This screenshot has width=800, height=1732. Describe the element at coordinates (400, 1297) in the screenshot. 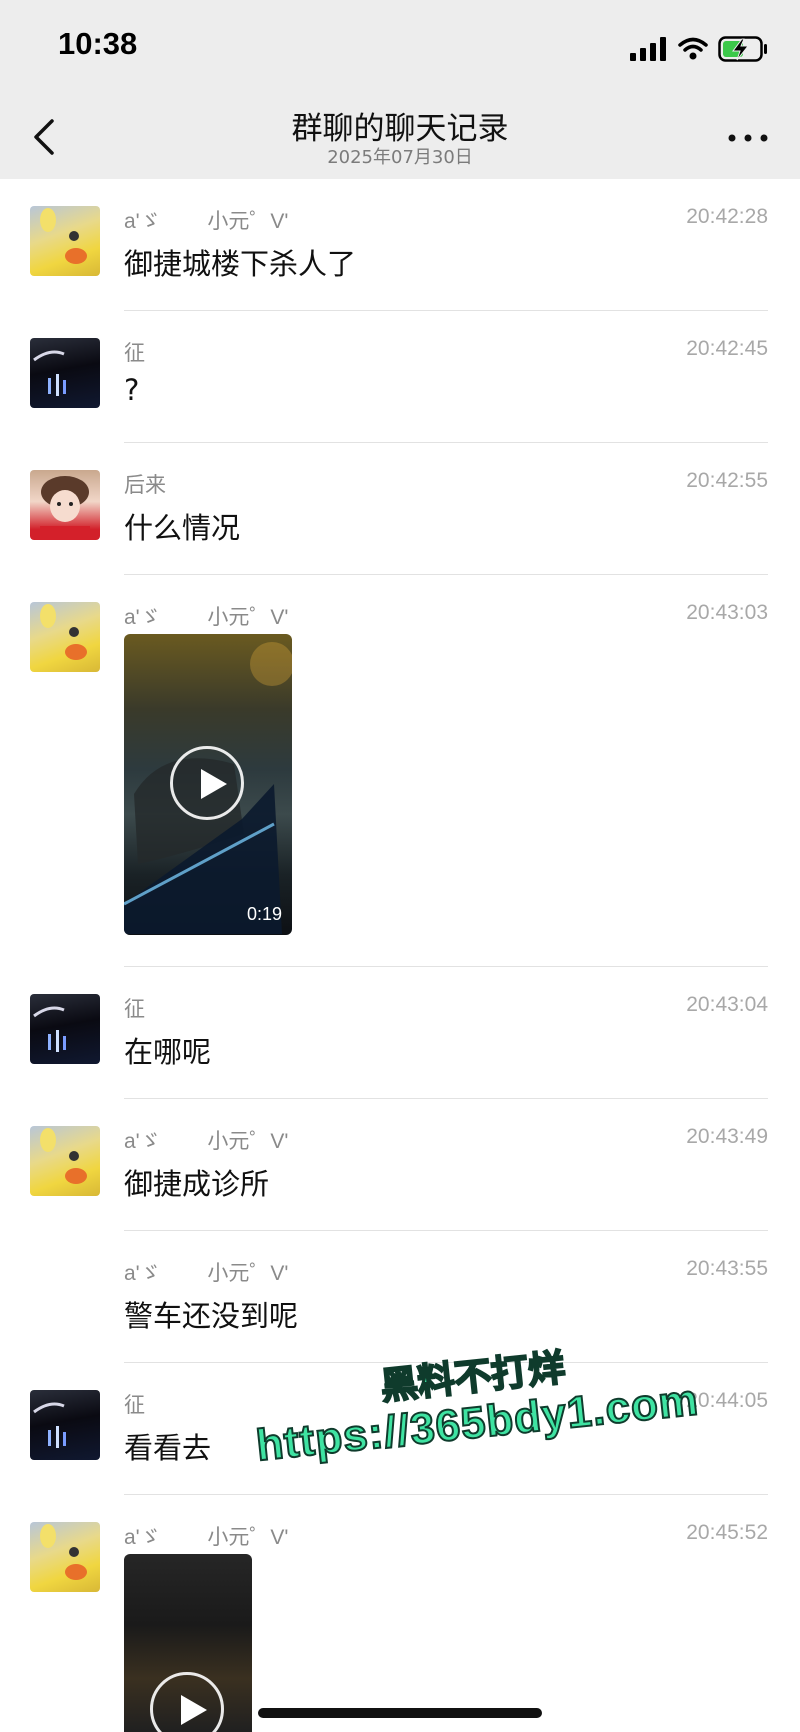

I see `message-item: a'ゞ 小元゜V' 20:43:55 警车还没到呢` at that location.